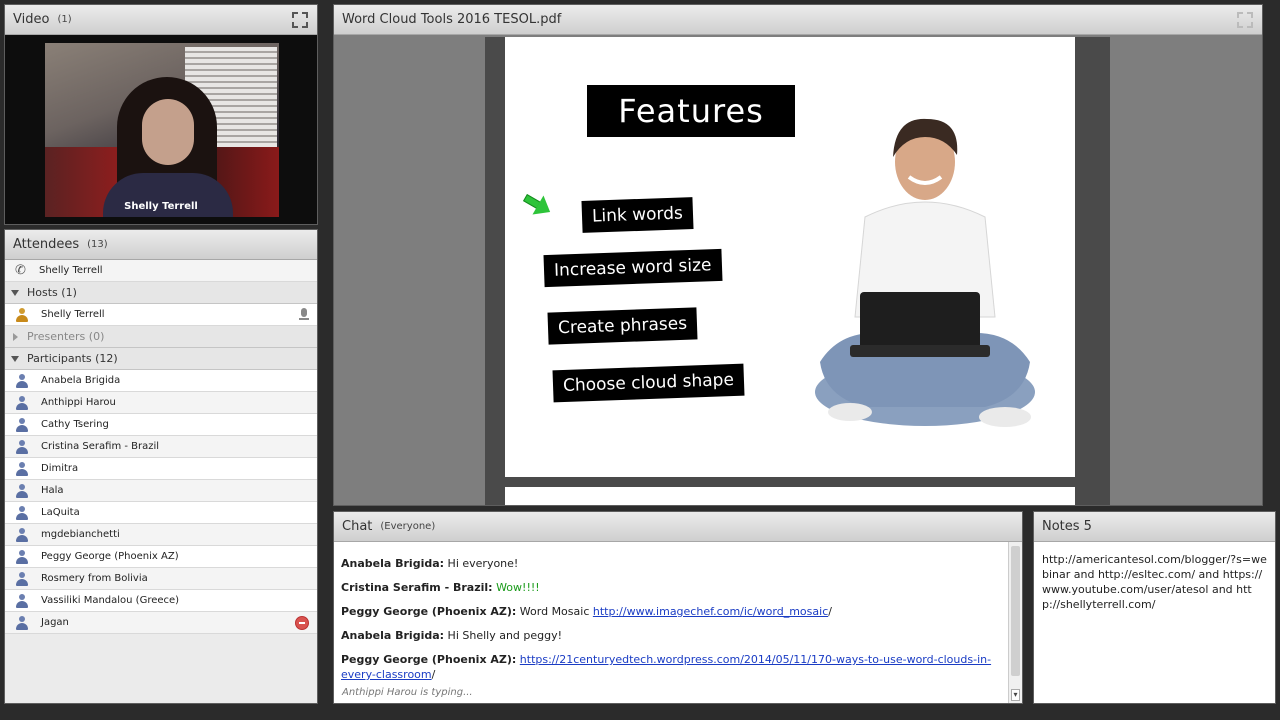 This screenshot has width=1280, height=720. I want to click on student-laptop-image, so click(925, 272).